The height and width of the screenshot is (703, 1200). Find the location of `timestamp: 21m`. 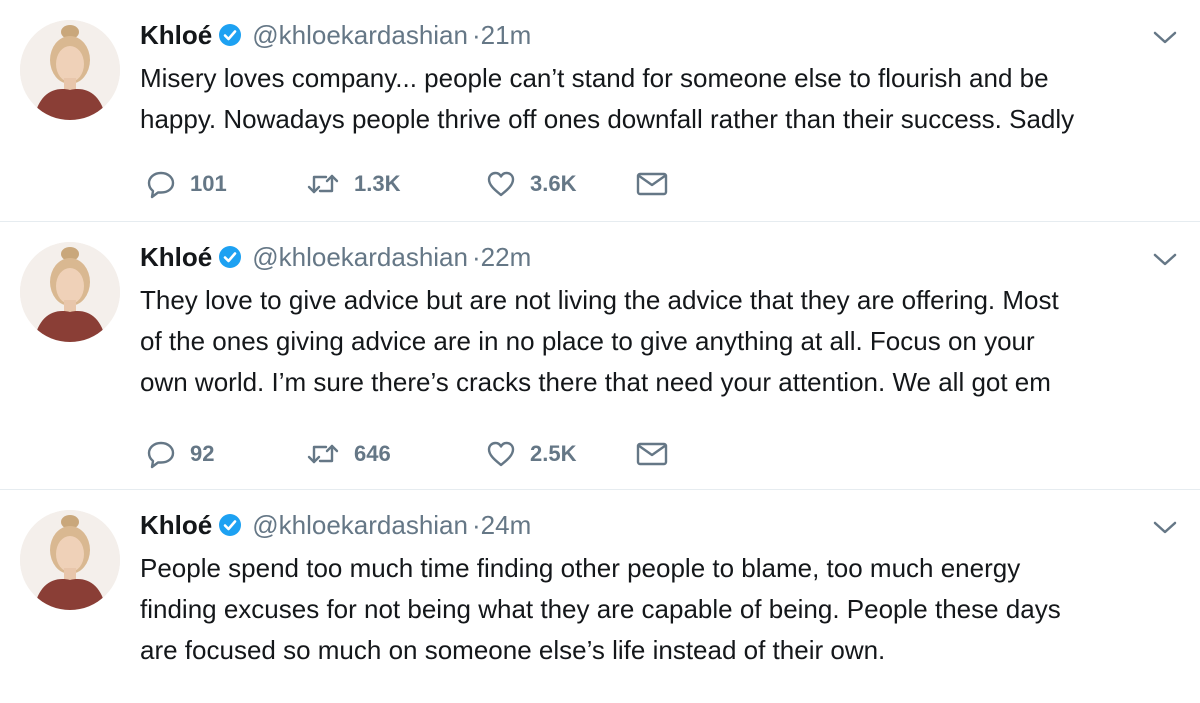

timestamp: 21m is located at coordinates (506, 35).